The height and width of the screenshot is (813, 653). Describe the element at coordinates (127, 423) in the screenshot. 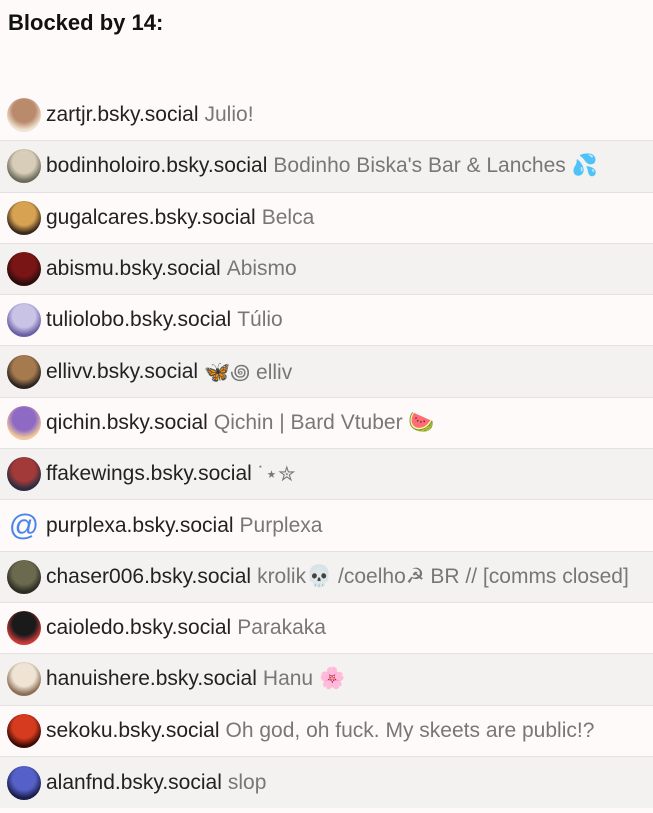

I see `account-handle: qichin.bsky.social` at that location.